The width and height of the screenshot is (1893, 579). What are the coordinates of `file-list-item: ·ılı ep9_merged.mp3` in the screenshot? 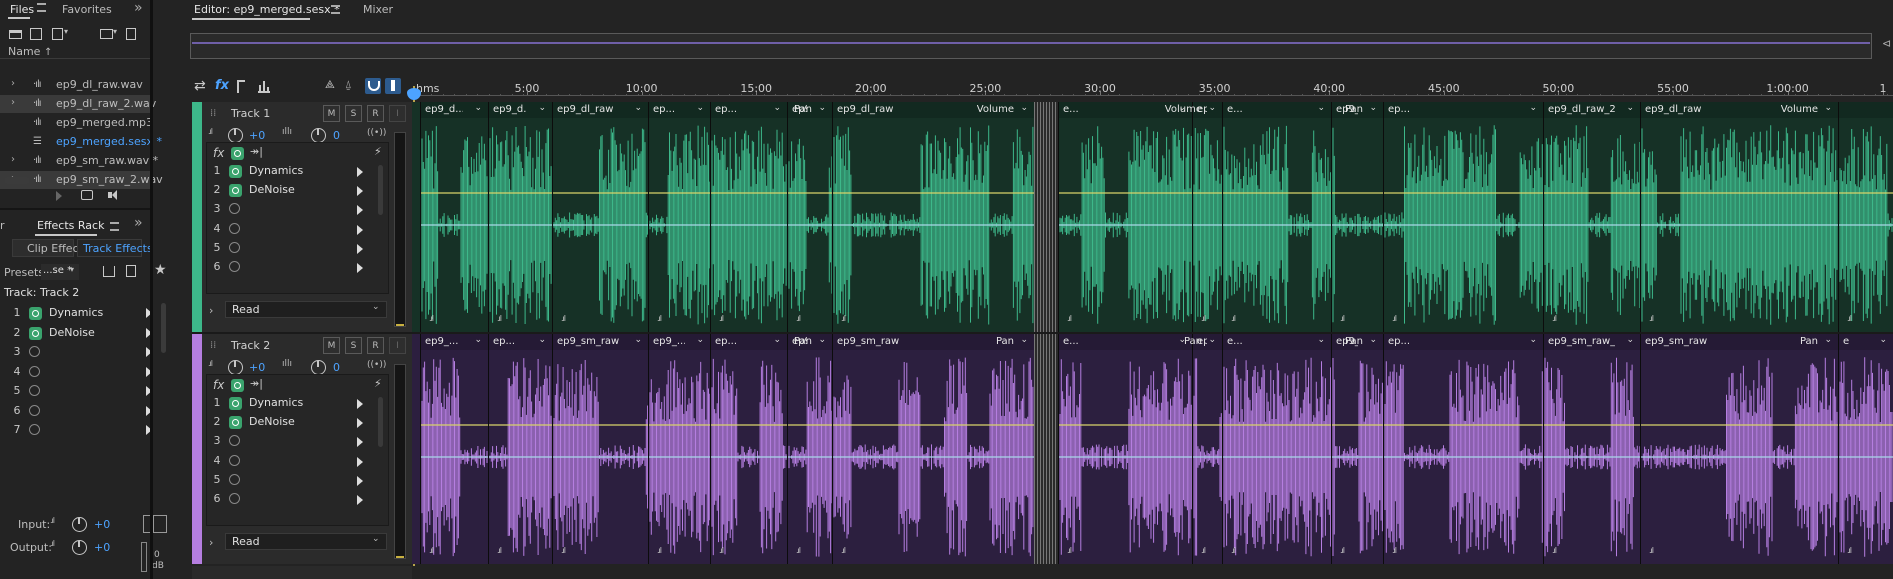 It's located at (76, 123).